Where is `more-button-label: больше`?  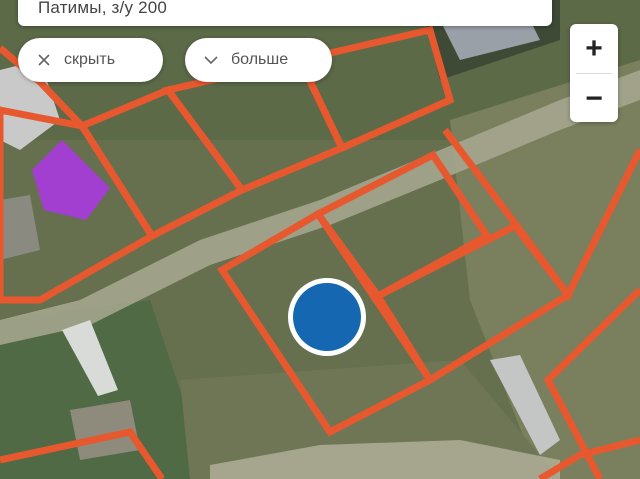 more-button-label: больше is located at coordinates (260, 59).